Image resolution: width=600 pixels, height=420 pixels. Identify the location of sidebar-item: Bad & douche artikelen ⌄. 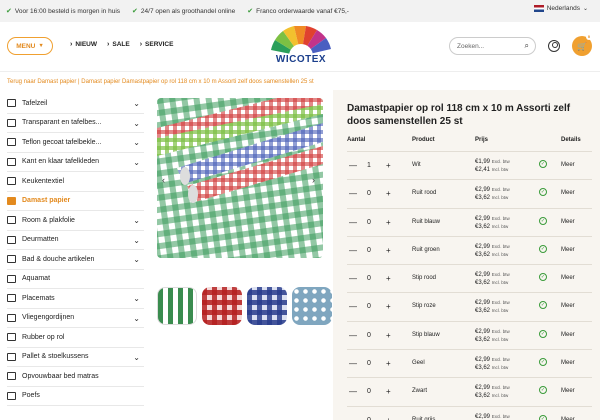
(75, 260).